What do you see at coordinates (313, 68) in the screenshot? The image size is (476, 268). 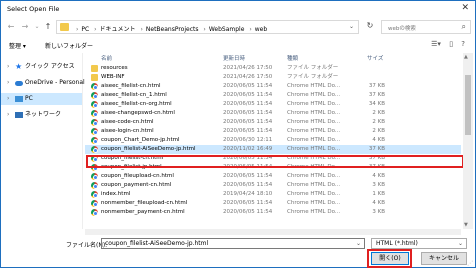 I see `file-type: ファイル フォルダー` at bounding box center [313, 68].